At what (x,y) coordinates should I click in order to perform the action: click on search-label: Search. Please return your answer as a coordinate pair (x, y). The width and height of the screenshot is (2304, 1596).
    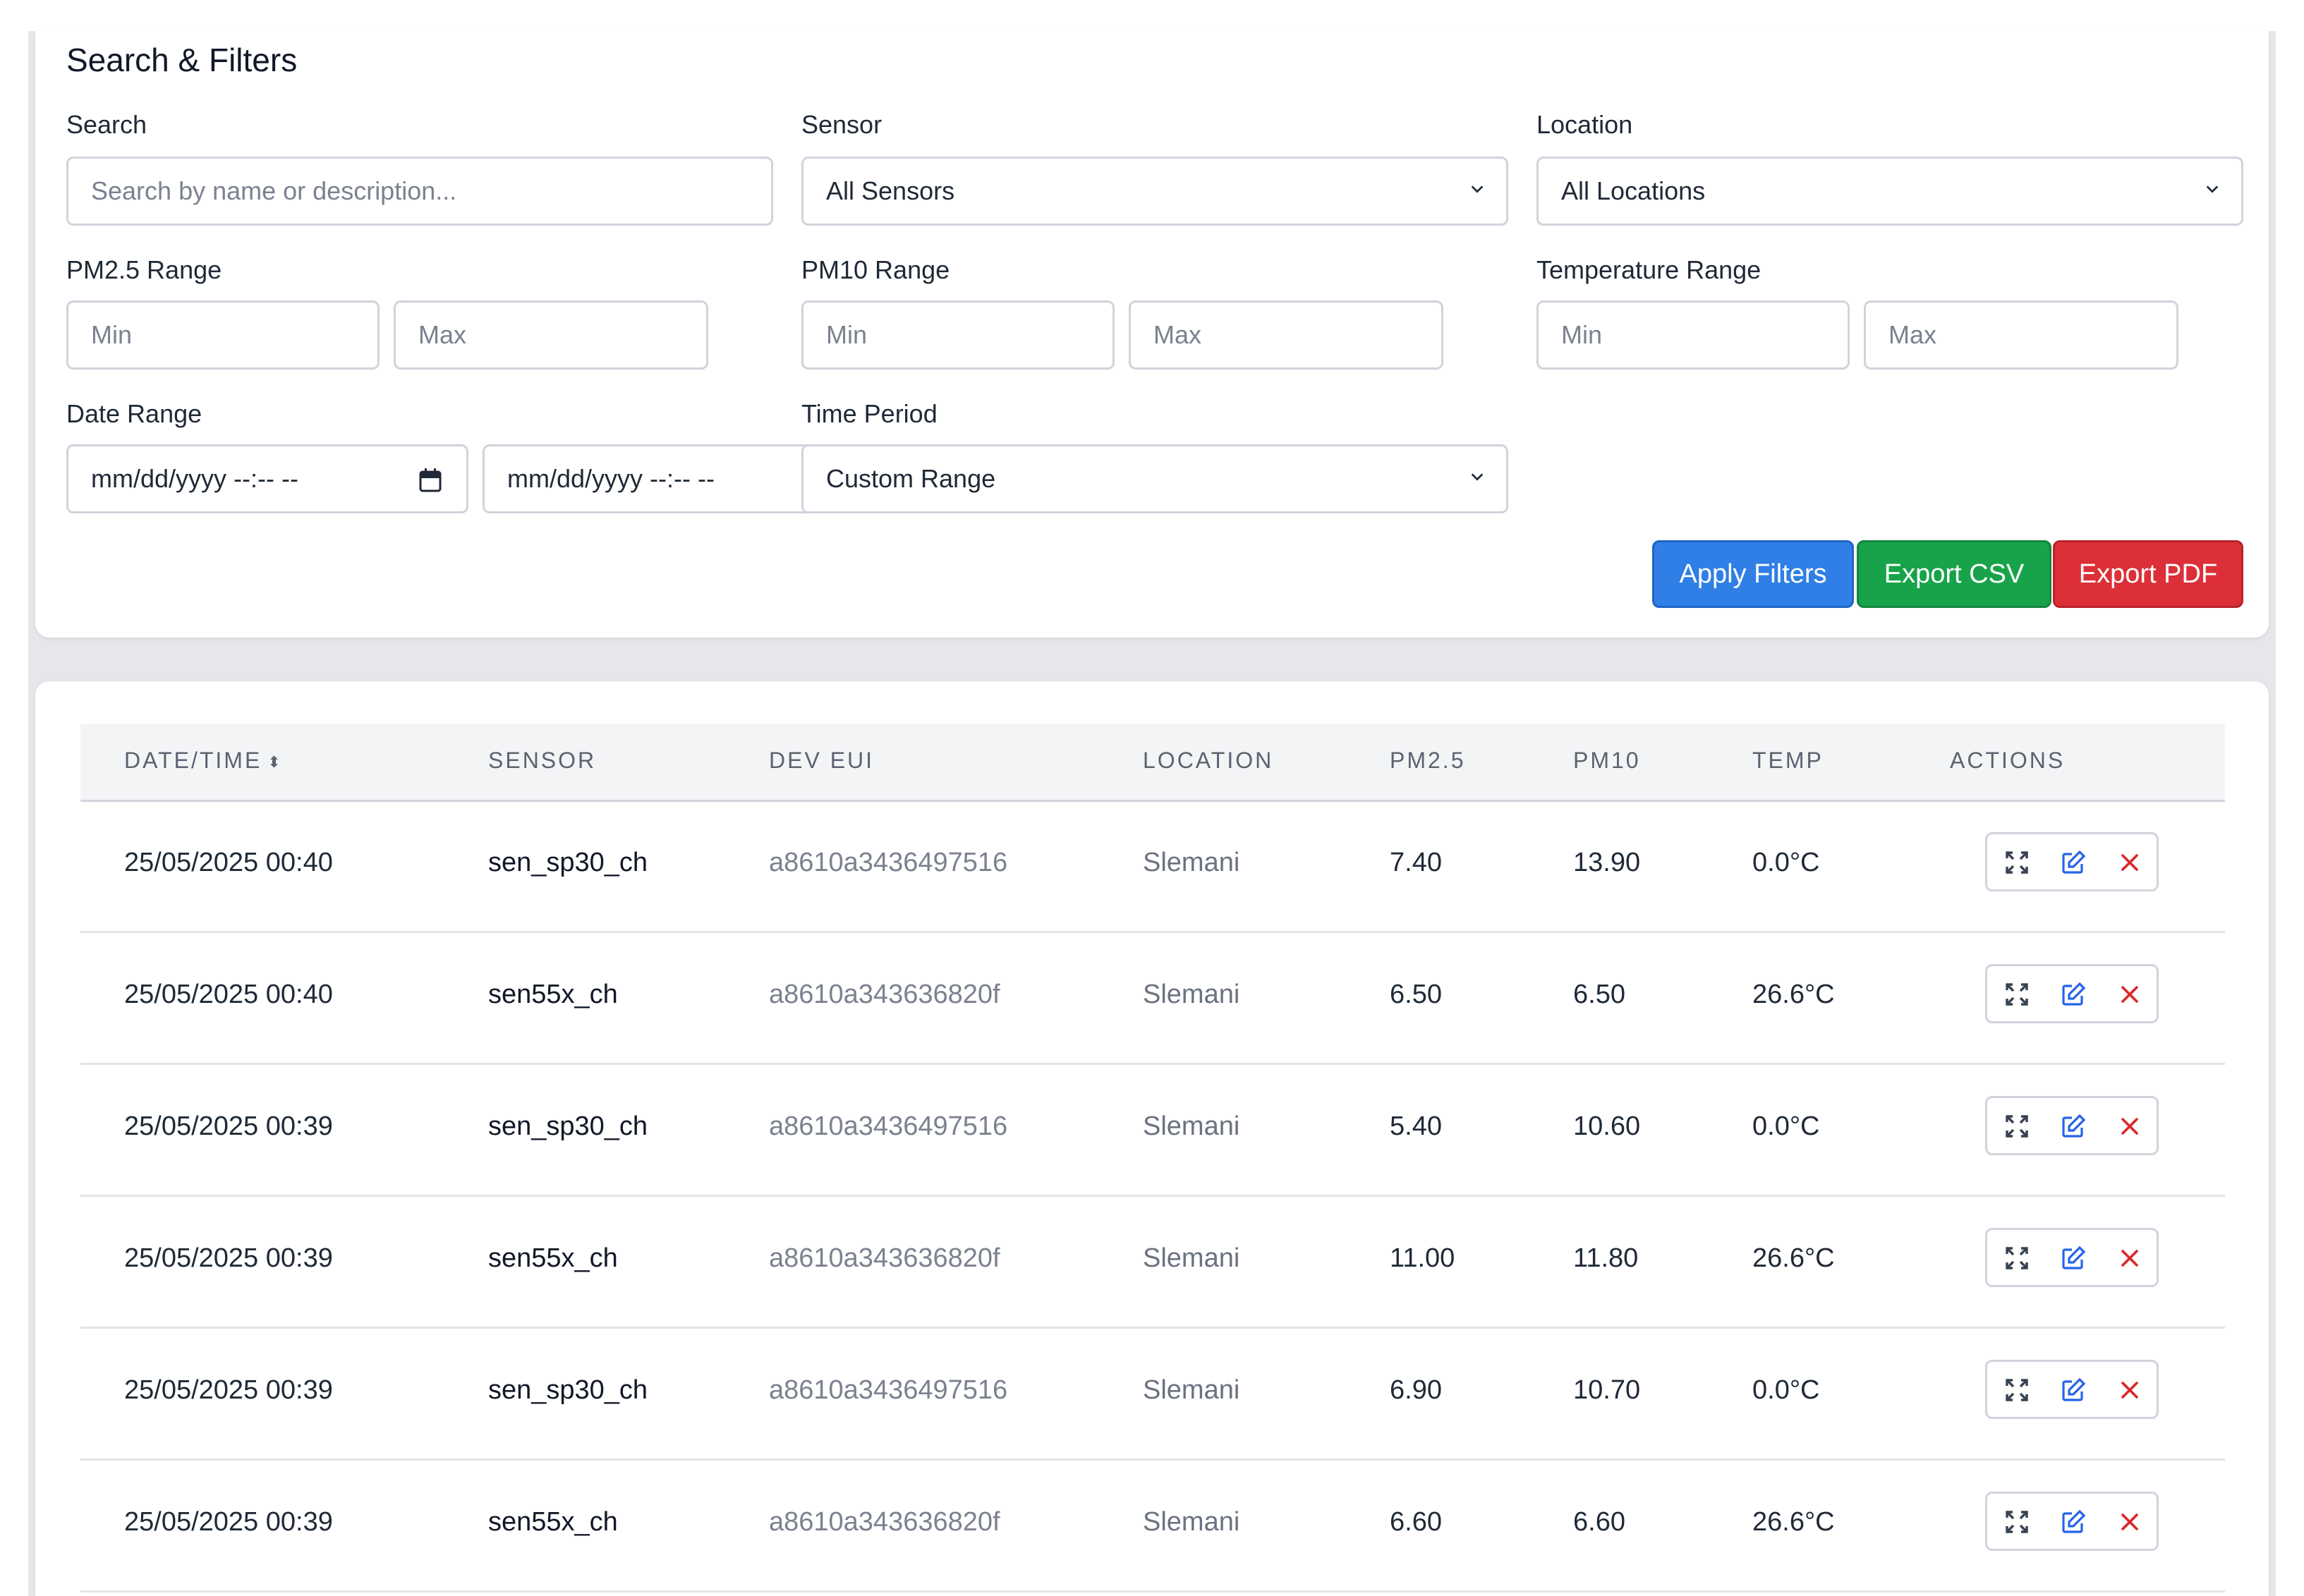
    Looking at the image, I should click on (107, 125).